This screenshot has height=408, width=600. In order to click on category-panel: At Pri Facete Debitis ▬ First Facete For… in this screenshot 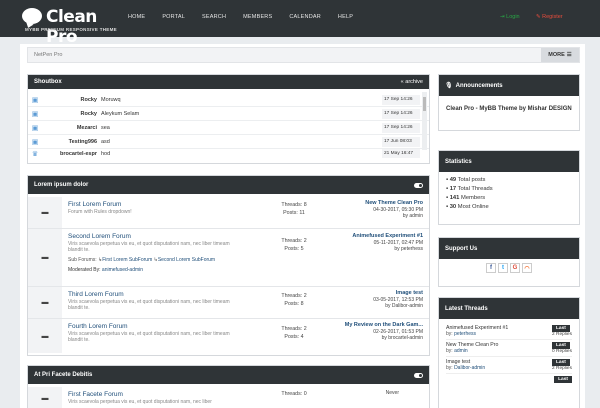, I will do `click(228, 386)`.